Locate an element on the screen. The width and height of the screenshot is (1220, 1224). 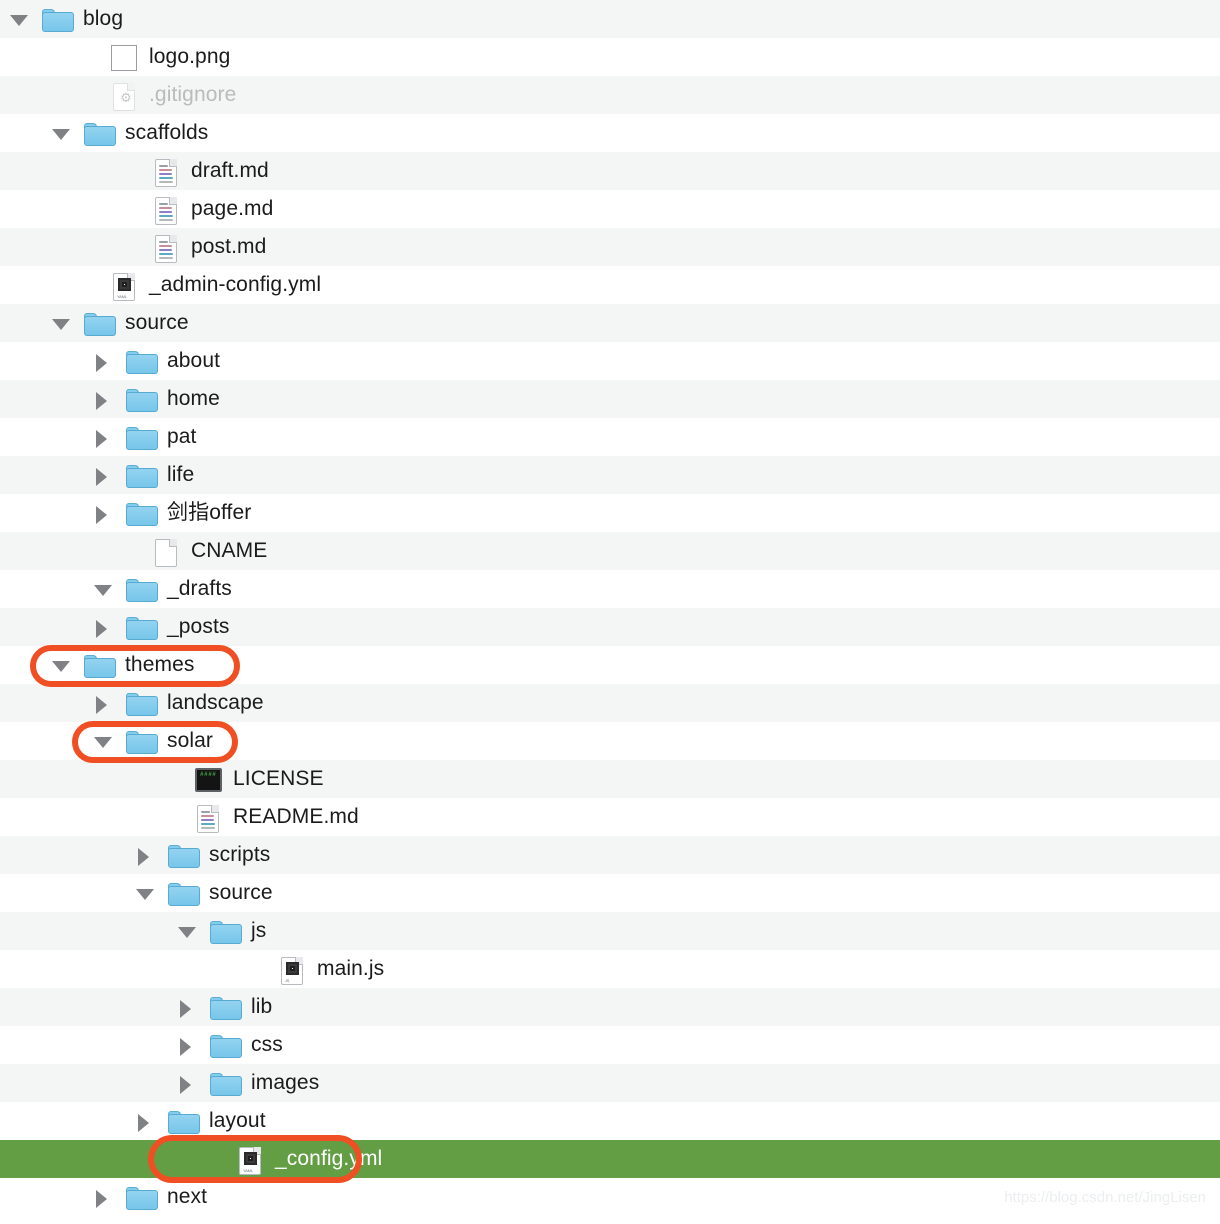
tree-row: _drafts is located at coordinates (610, 589).